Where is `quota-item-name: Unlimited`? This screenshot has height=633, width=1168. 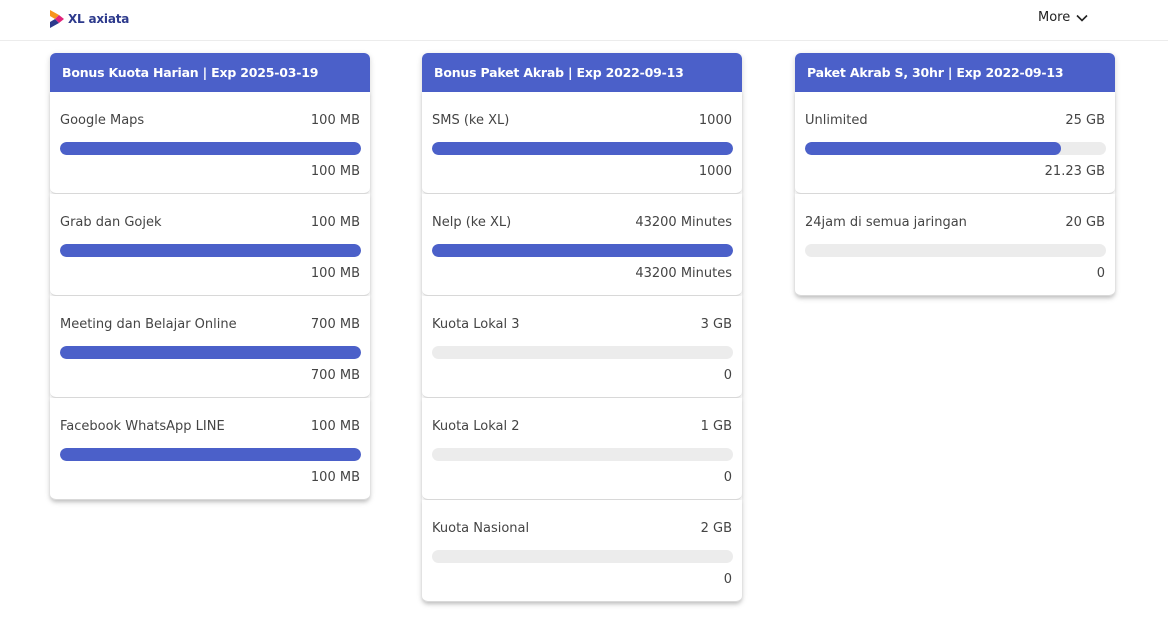
quota-item-name: Unlimited is located at coordinates (836, 120).